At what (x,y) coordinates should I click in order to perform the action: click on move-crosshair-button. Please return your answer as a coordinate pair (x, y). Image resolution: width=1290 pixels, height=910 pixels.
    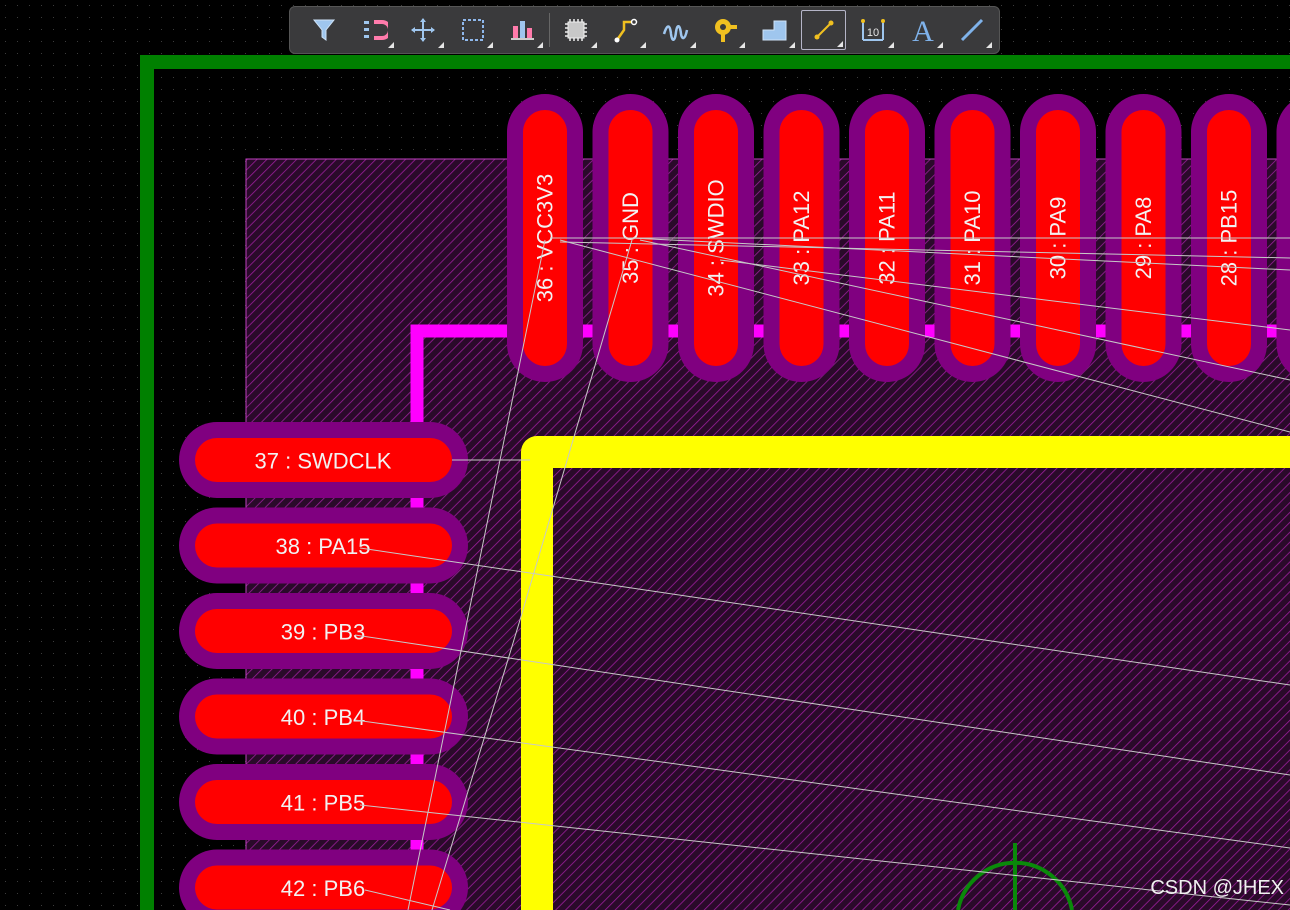
    Looking at the image, I should click on (423, 30).